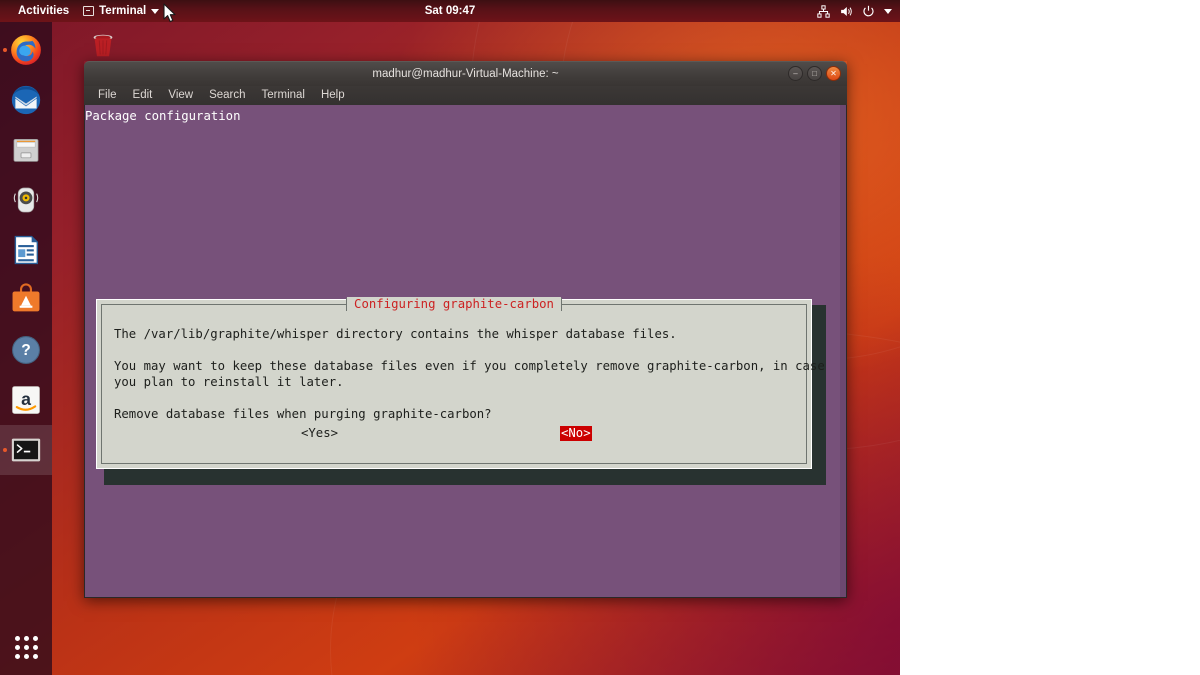 Image resolution: width=1200 pixels, height=675 pixels. Describe the element at coordinates (843, 351) in the screenshot. I see `terminal-scrollbar` at that location.